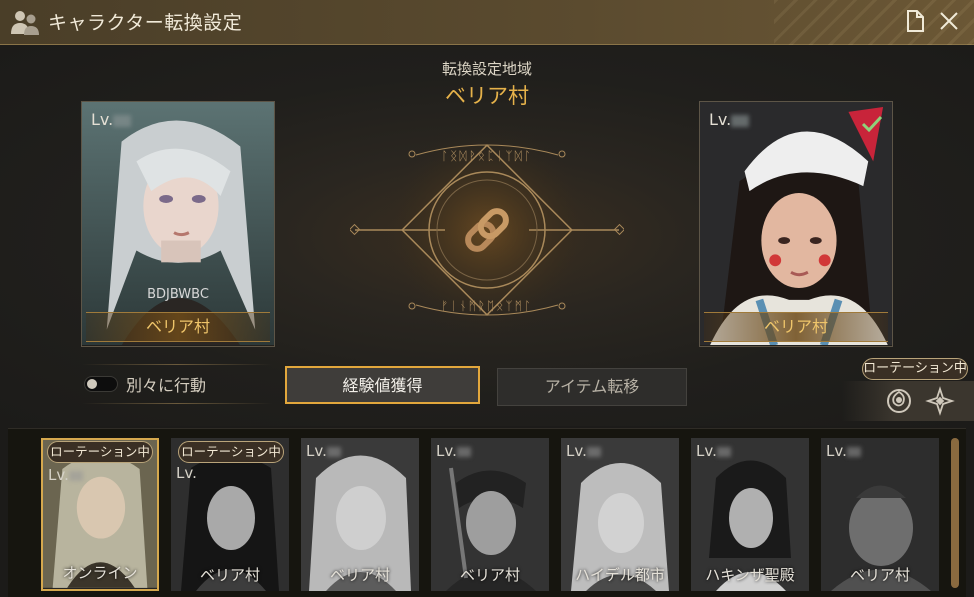 The image size is (974, 597). I want to click on window-title: キャラクター転換設定, so click(145, 23).